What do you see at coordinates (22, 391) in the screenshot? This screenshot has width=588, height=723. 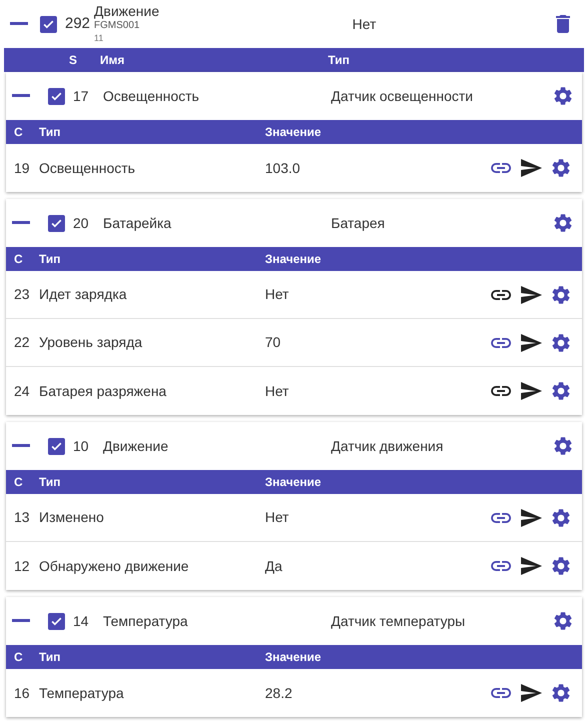 I see `table-cell-text: 24` at bounding box center [22, 391].